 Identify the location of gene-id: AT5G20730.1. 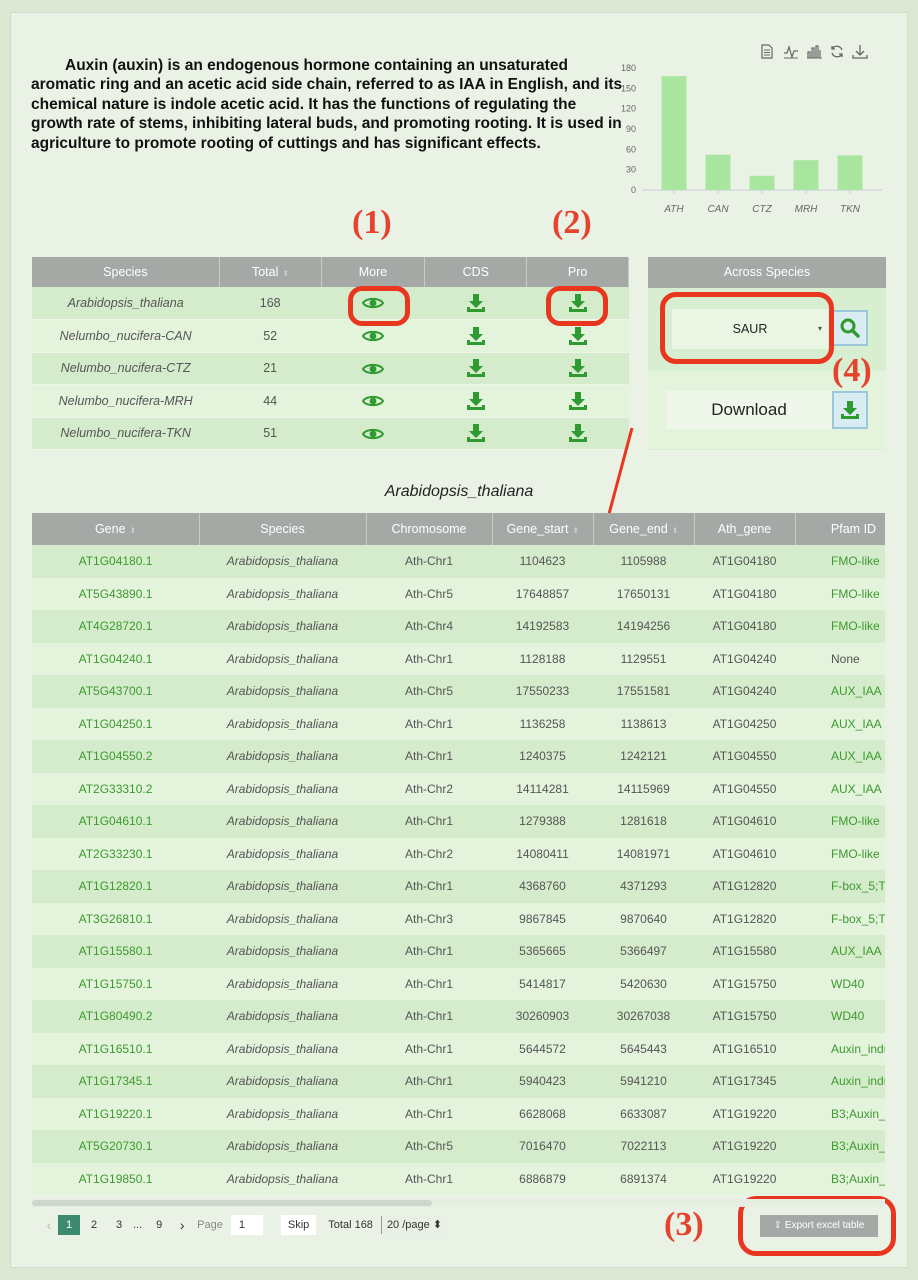
(115, 1146).